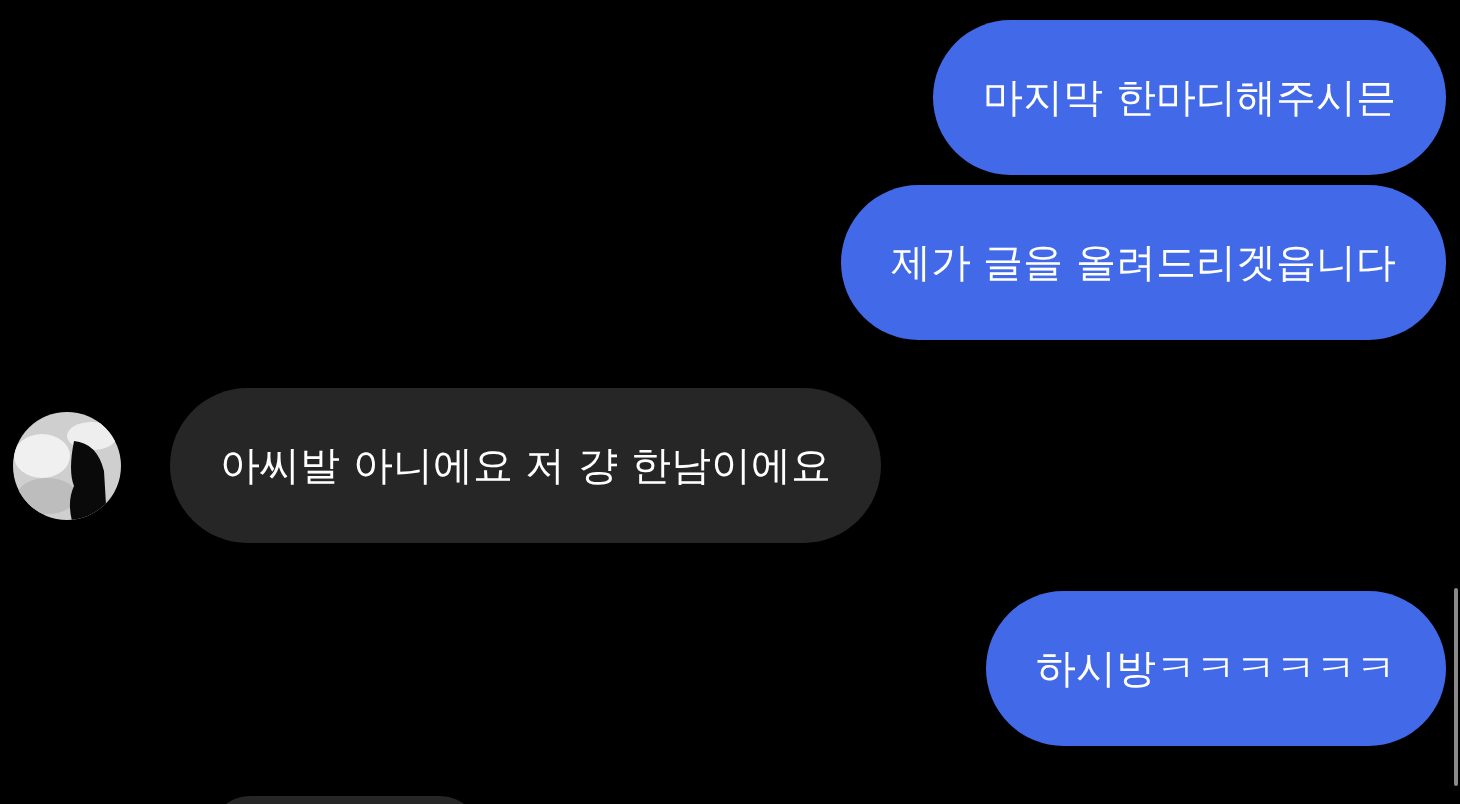 The height and width of the screenshot is (804, 1460). Describe the element at coordinates (1143, 262) in the screenshot. I see `message-bubble: 제가 글을 올려드리겟읍니다` at that location.